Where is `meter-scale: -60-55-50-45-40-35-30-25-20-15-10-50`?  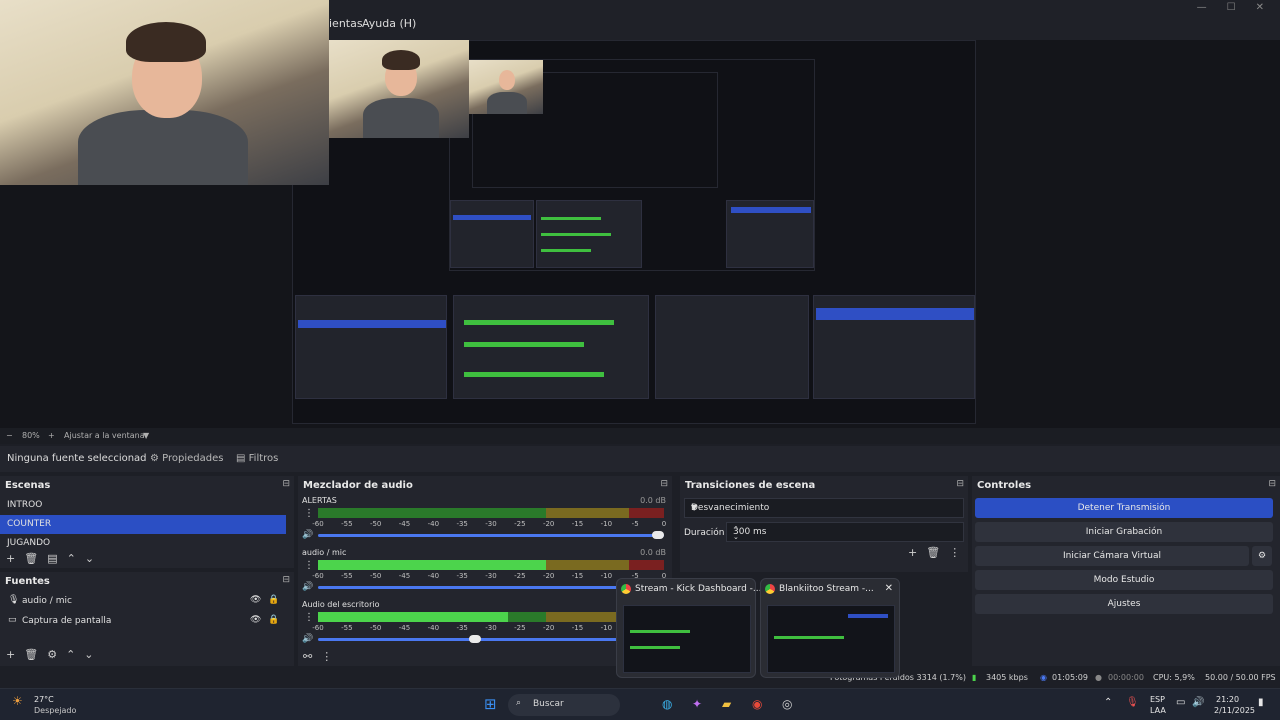
meter-scale: -60-55-50-45-40-35-30-25-20-15-10-50 is located at coordinates (489, 629).